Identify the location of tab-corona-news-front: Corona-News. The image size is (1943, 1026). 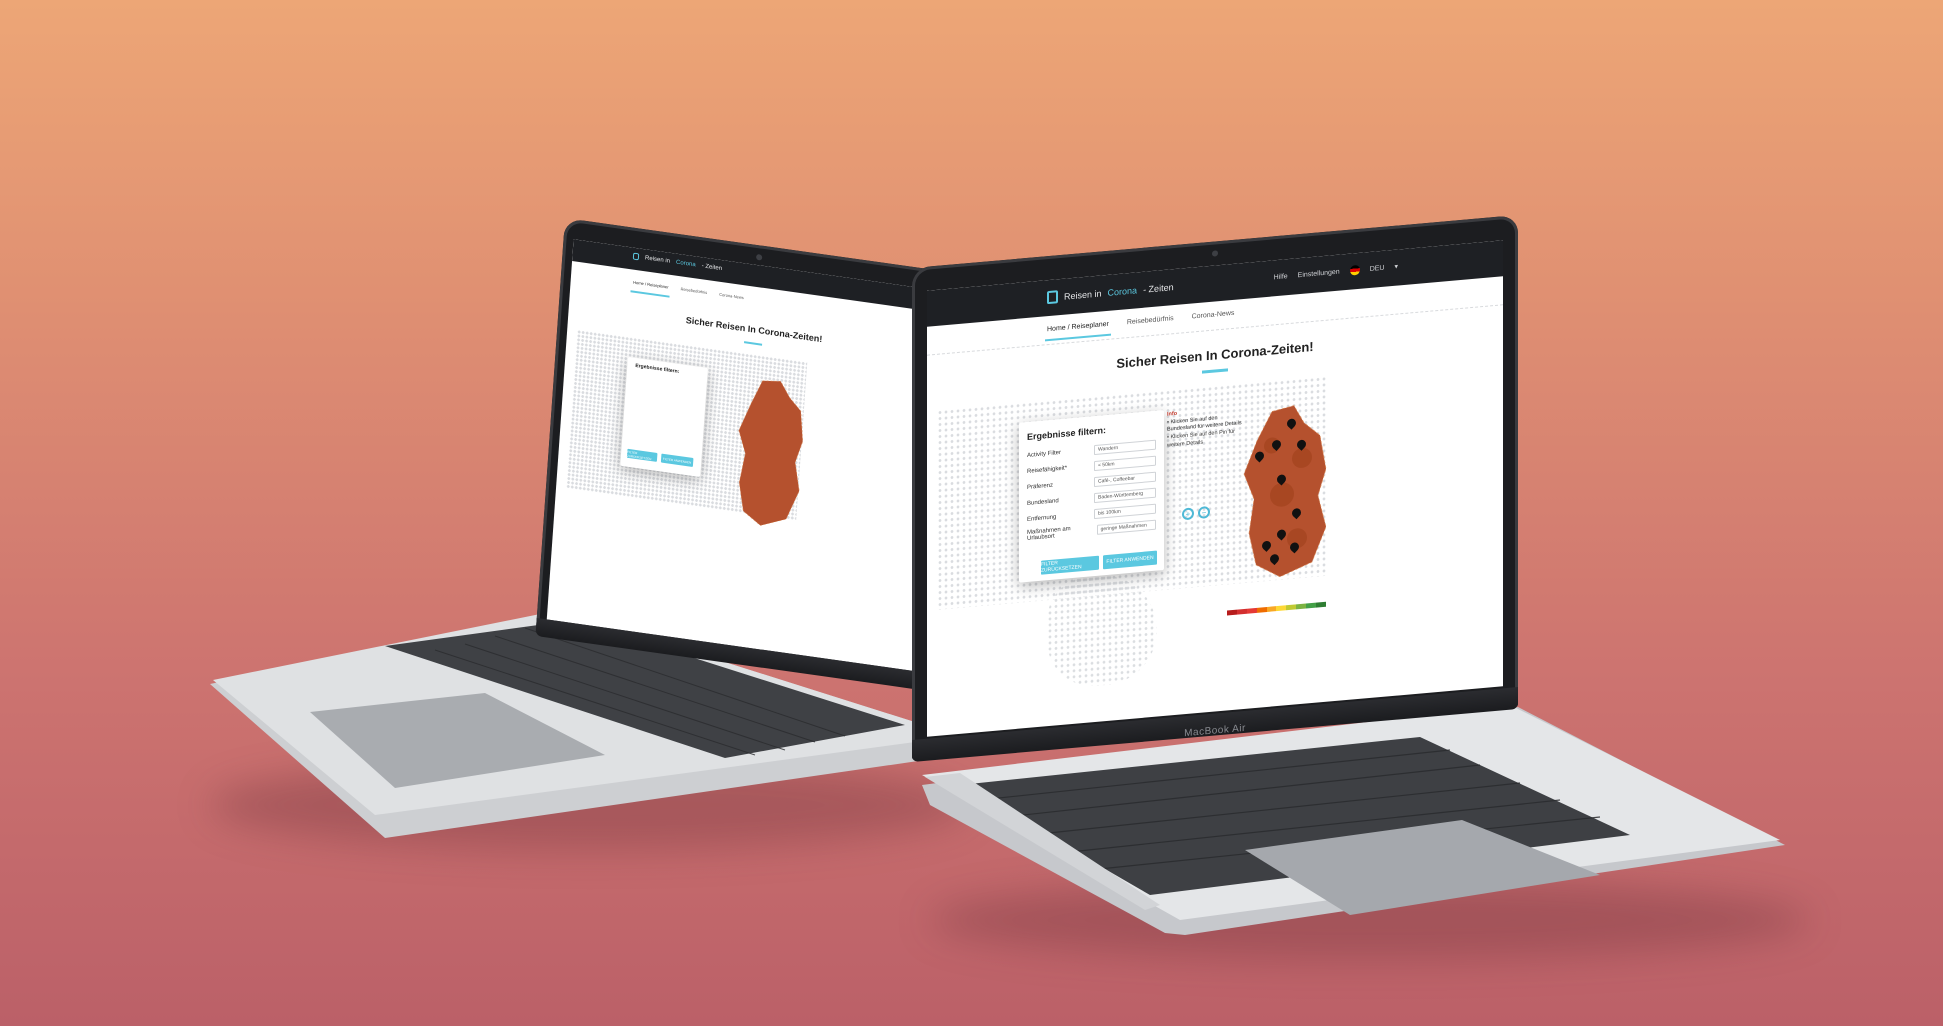
(1213, 317).